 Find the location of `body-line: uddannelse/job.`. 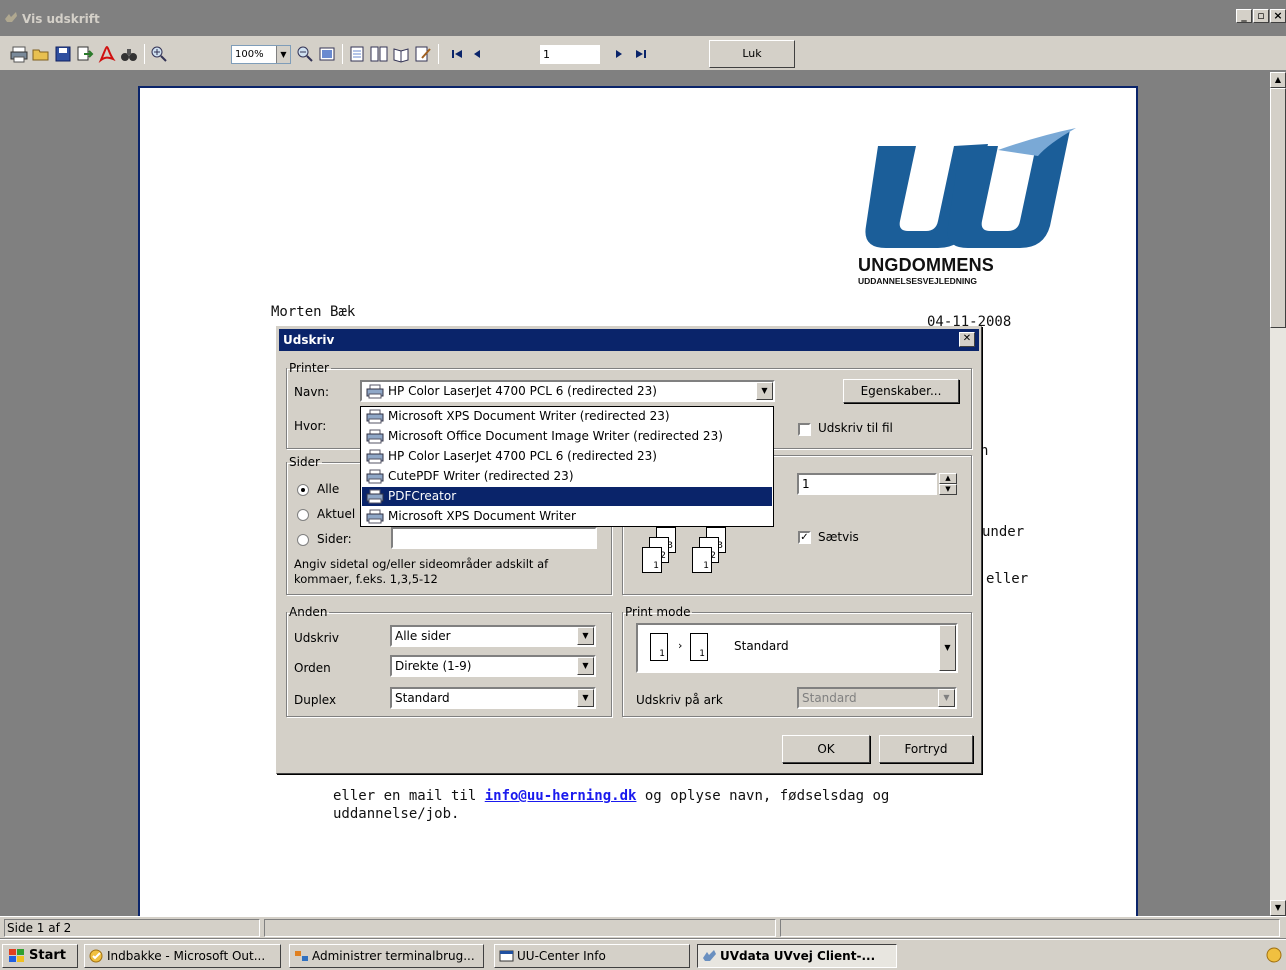

body-line: uddannelse/job. is located at coordinates (396, 814).